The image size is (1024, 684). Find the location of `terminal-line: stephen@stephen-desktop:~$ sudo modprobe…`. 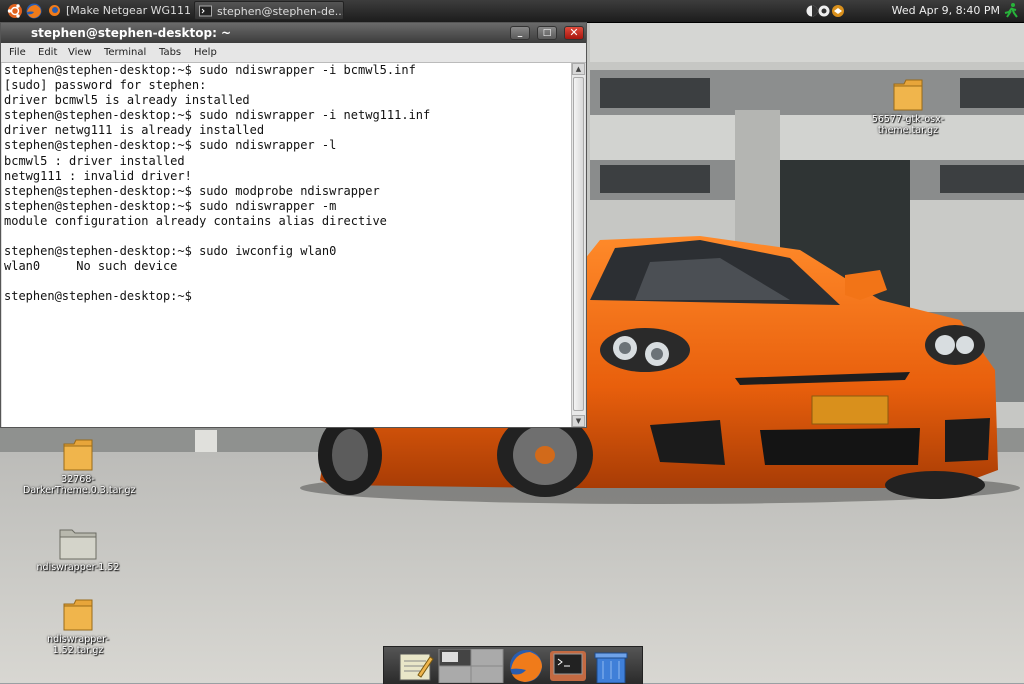

terminal-line: stephen@stephen-desktop:~$ sudo modprobe… is located at coordinates (192, 190).